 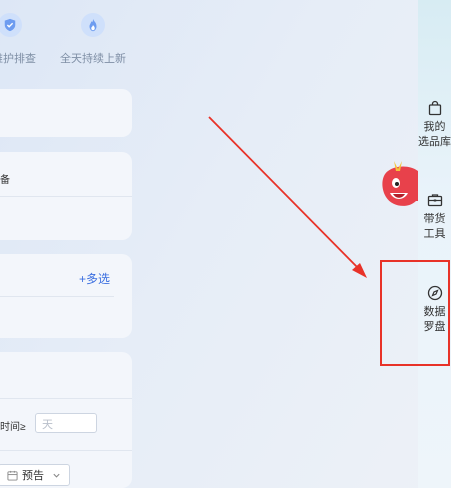 What do you see at coordinates (94, 278) in the screenshot?
I see `multi-select-button: +多选` at bounding box center [94, 278].